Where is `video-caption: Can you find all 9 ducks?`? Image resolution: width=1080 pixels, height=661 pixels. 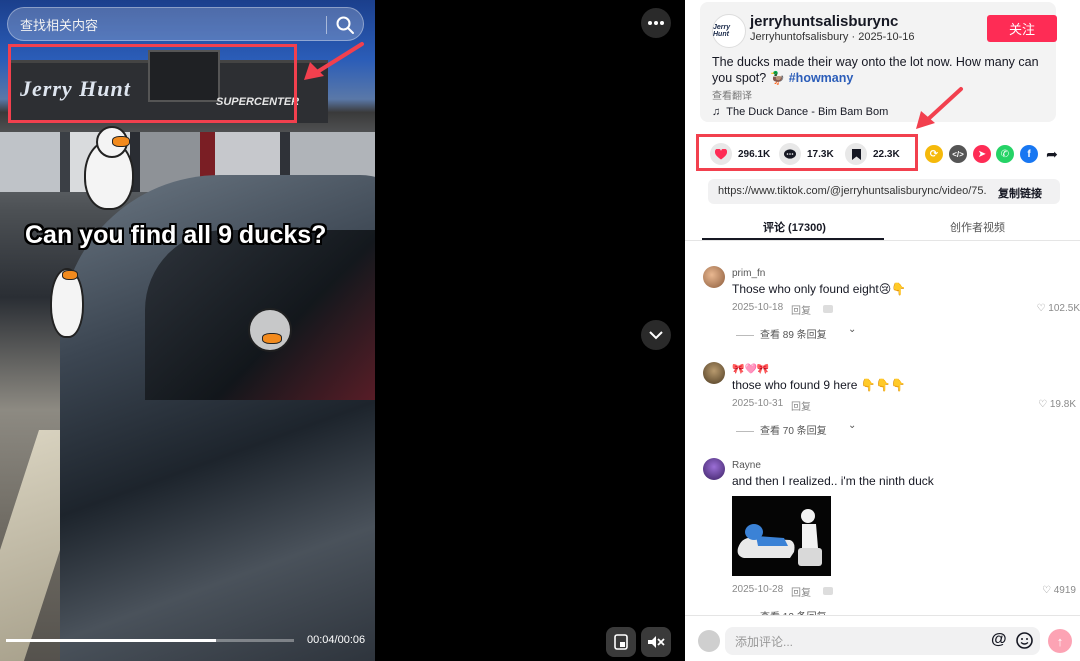 video-caption: Can you find all 9 ducks? is located at coordinates (176, 235).